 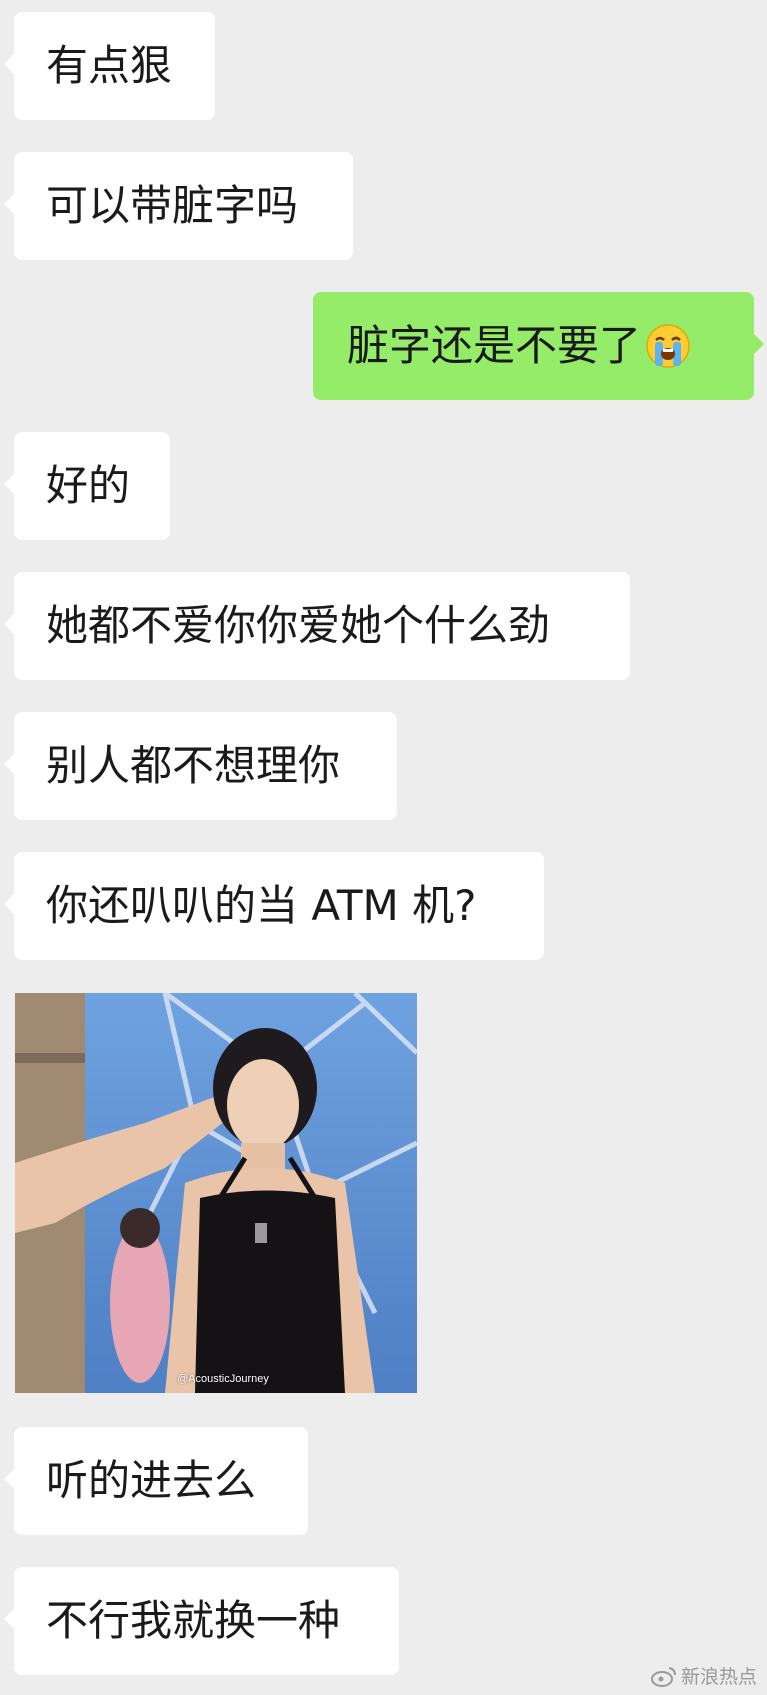 What do you see at coordinates (298, 625) in the screenshot?
I see `message-text: 她都不爱你你爱她个什么劲` at bounding box center [298, 625].